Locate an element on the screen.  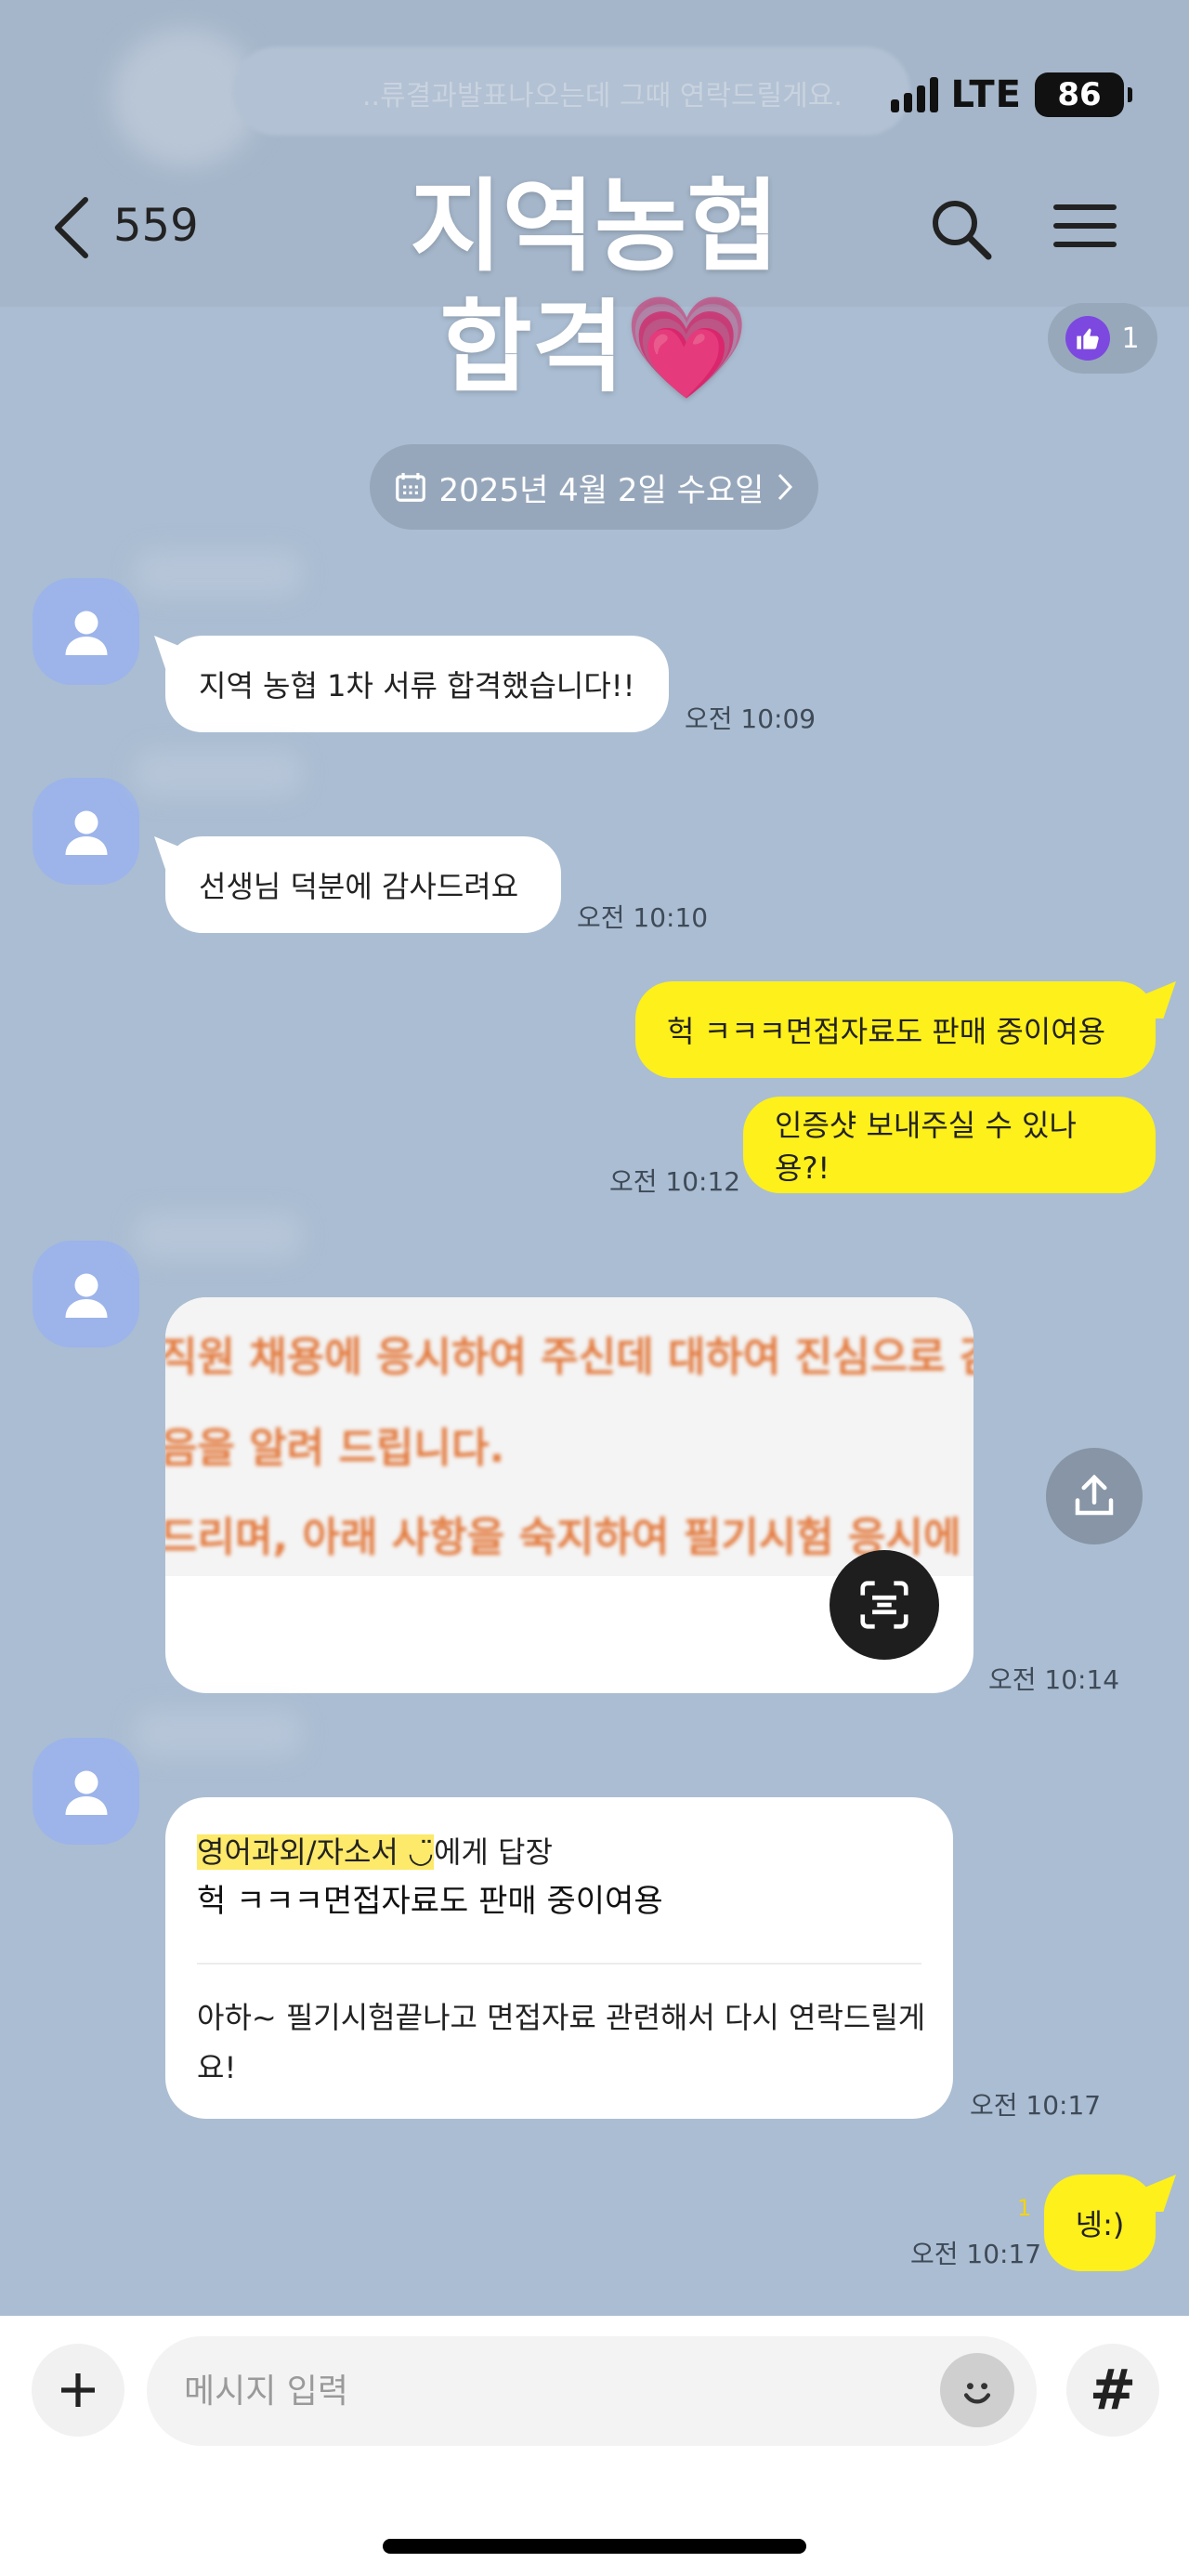
hash-icon: # is located at coordinates (1113, 2390).